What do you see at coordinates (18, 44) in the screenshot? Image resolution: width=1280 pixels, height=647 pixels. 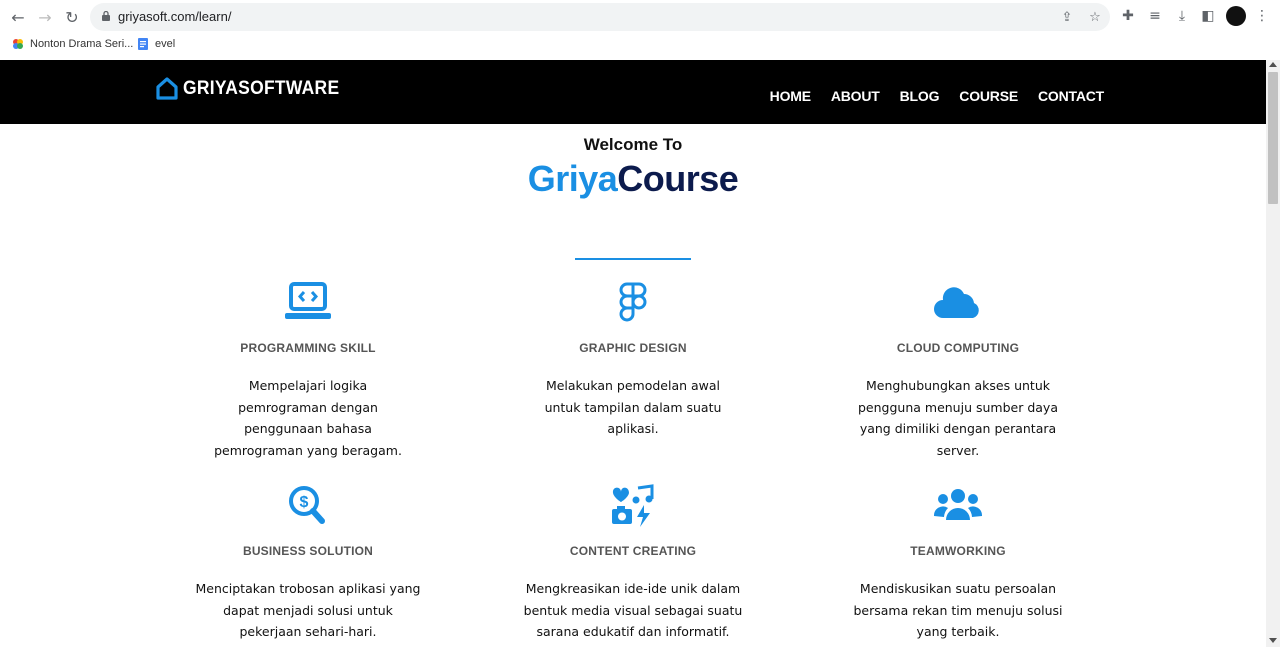 I see `colorful-flower-icon` at bounding box center [18, 44].